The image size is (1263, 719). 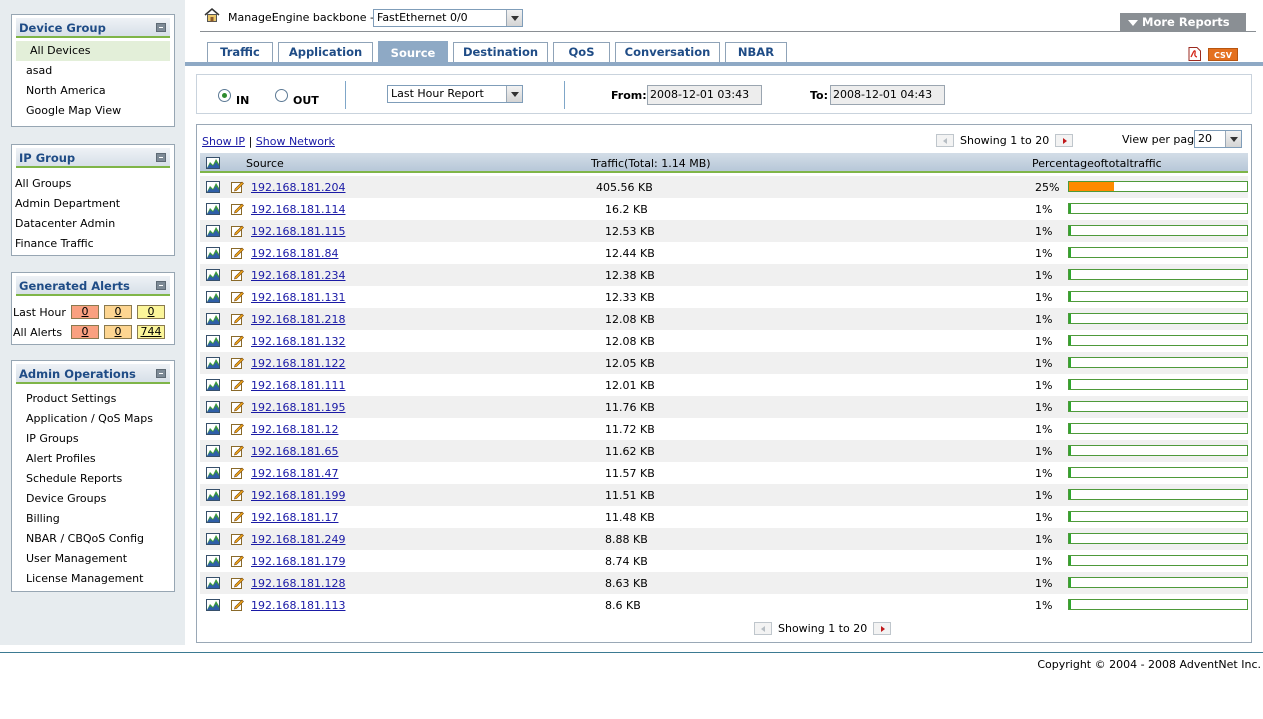 I want to click on tab-destination: Destination, so click(x=500, y=52).